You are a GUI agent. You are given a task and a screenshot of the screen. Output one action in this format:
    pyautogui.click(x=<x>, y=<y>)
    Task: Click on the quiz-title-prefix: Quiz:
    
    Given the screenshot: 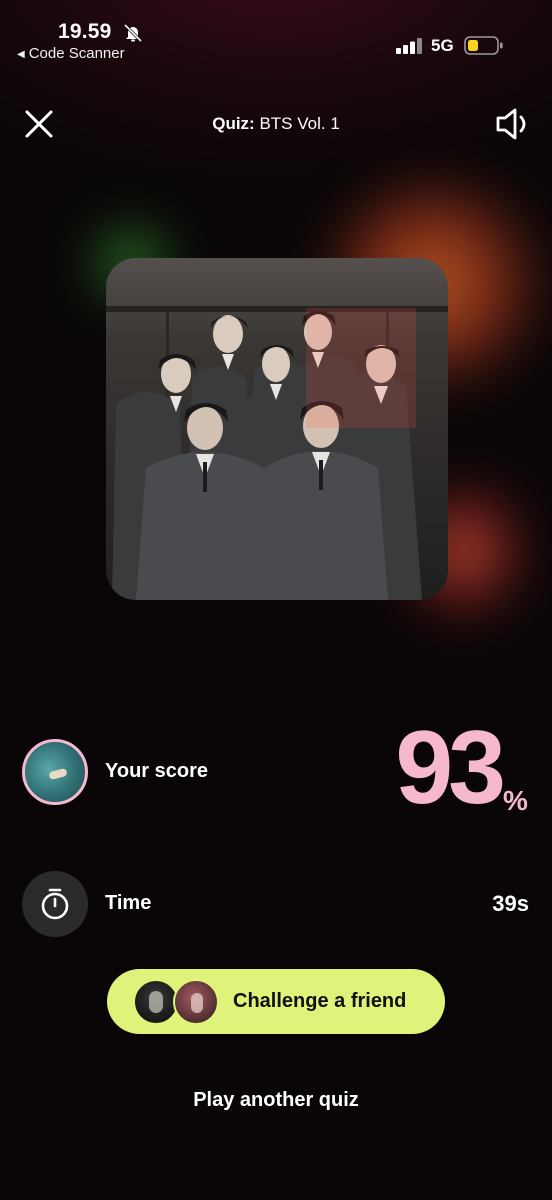 What is the action you would take?
    pyautogui.click(x=233, y=123)
    